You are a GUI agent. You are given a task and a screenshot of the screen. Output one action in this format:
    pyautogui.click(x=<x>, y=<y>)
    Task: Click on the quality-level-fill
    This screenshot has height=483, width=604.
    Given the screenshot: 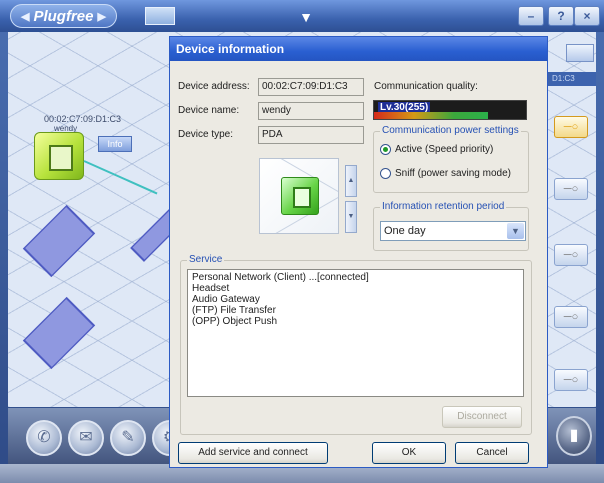 What is the action you would take?
    pyautogui.click(x=431, y=115)
    